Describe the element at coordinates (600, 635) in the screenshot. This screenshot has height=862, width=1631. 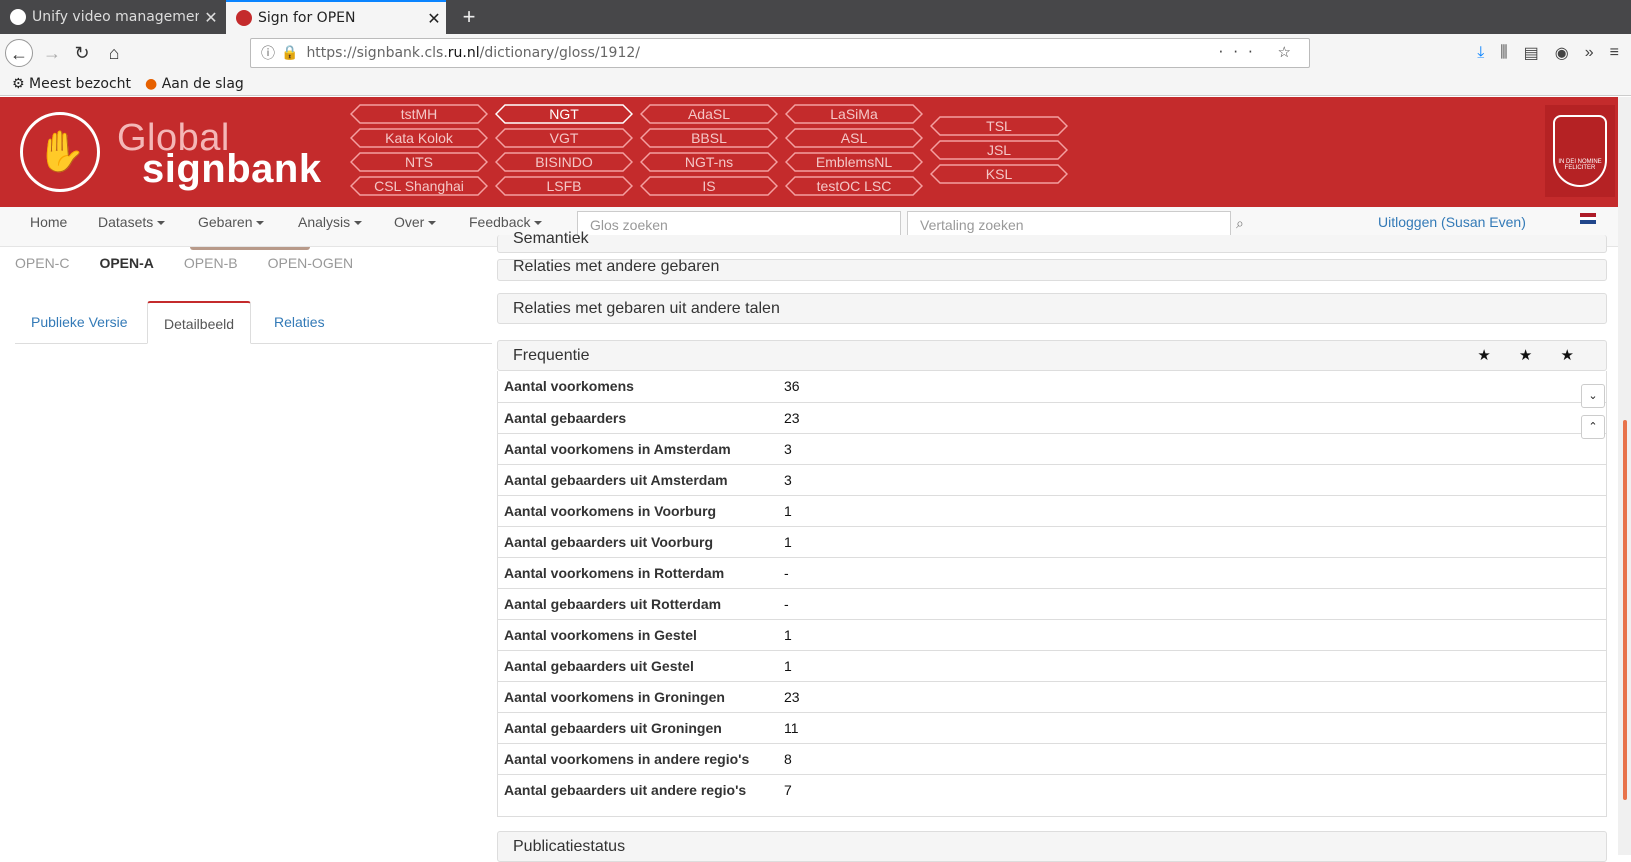
I see `frequency-label: Aantal voorkomens in Gestel` at that location.